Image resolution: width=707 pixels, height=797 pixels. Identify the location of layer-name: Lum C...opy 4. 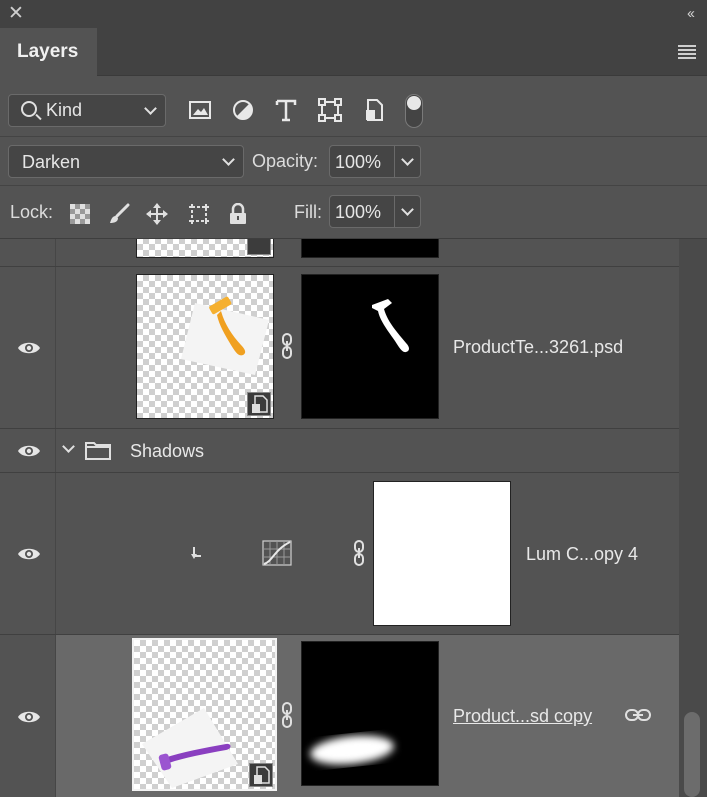
(582, 554).